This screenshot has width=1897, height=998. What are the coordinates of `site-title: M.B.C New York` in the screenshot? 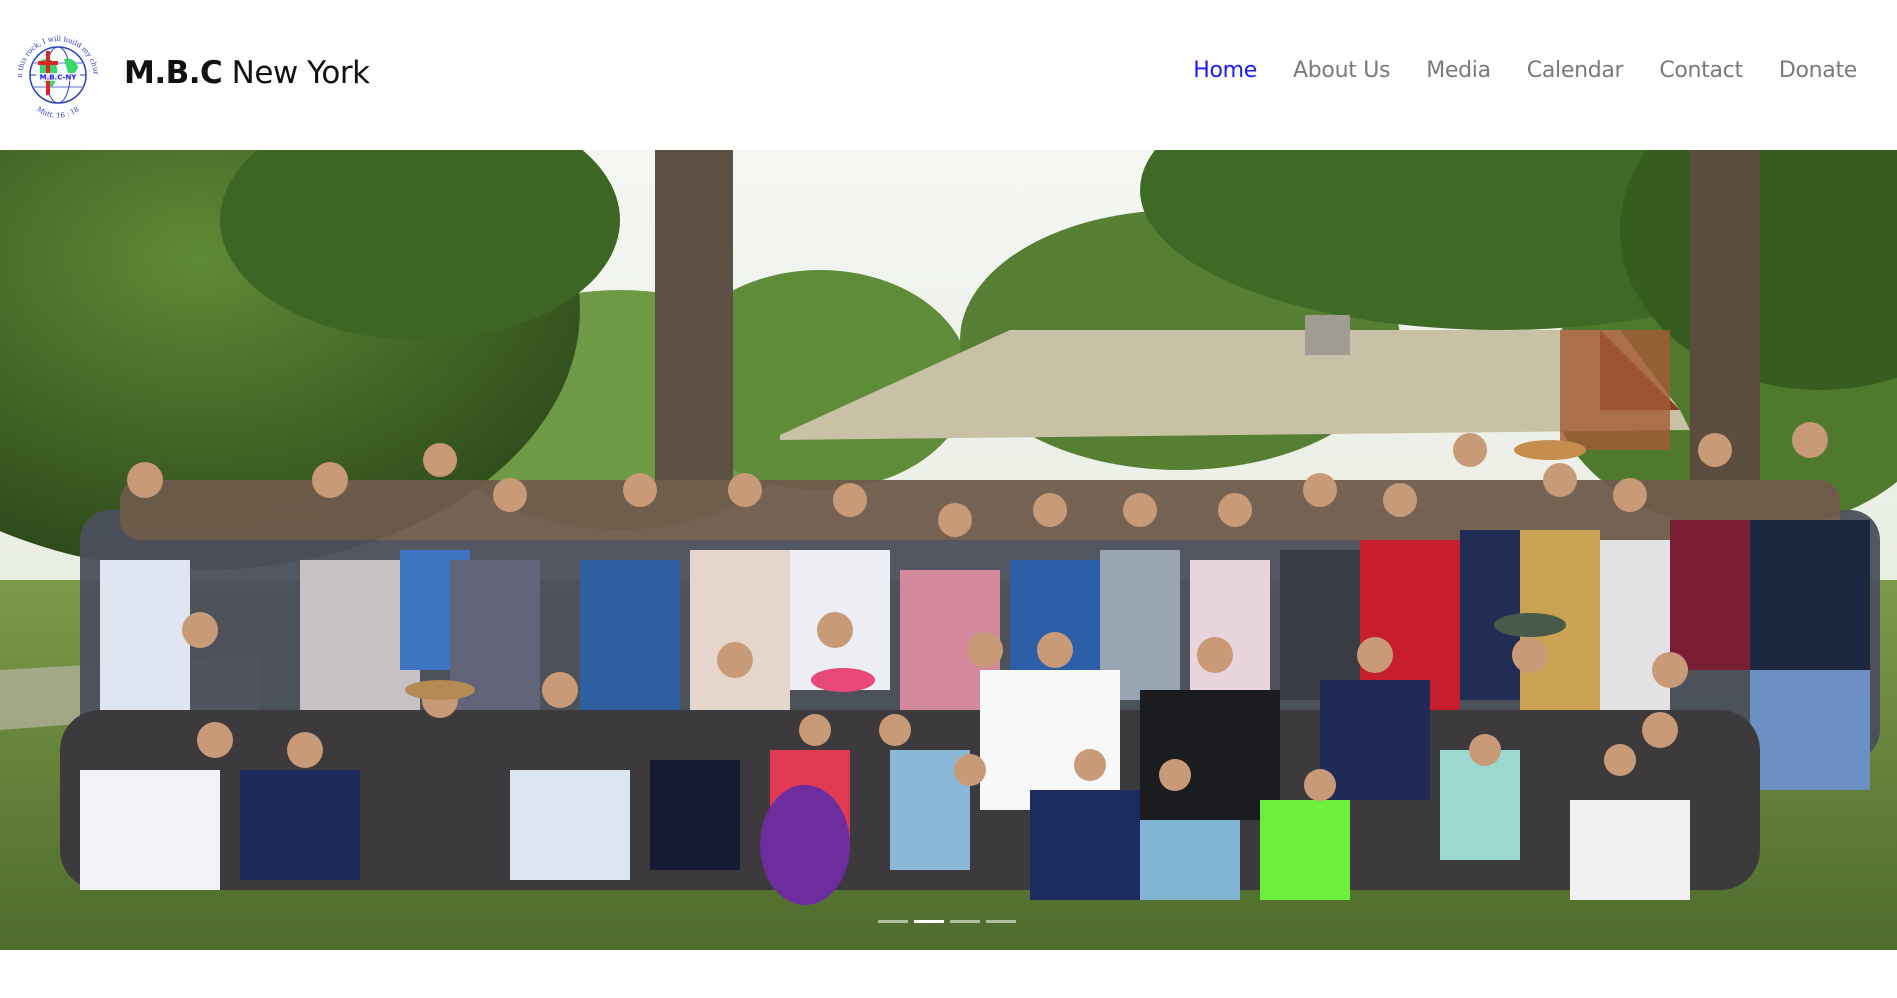 It's located at (247, 73).